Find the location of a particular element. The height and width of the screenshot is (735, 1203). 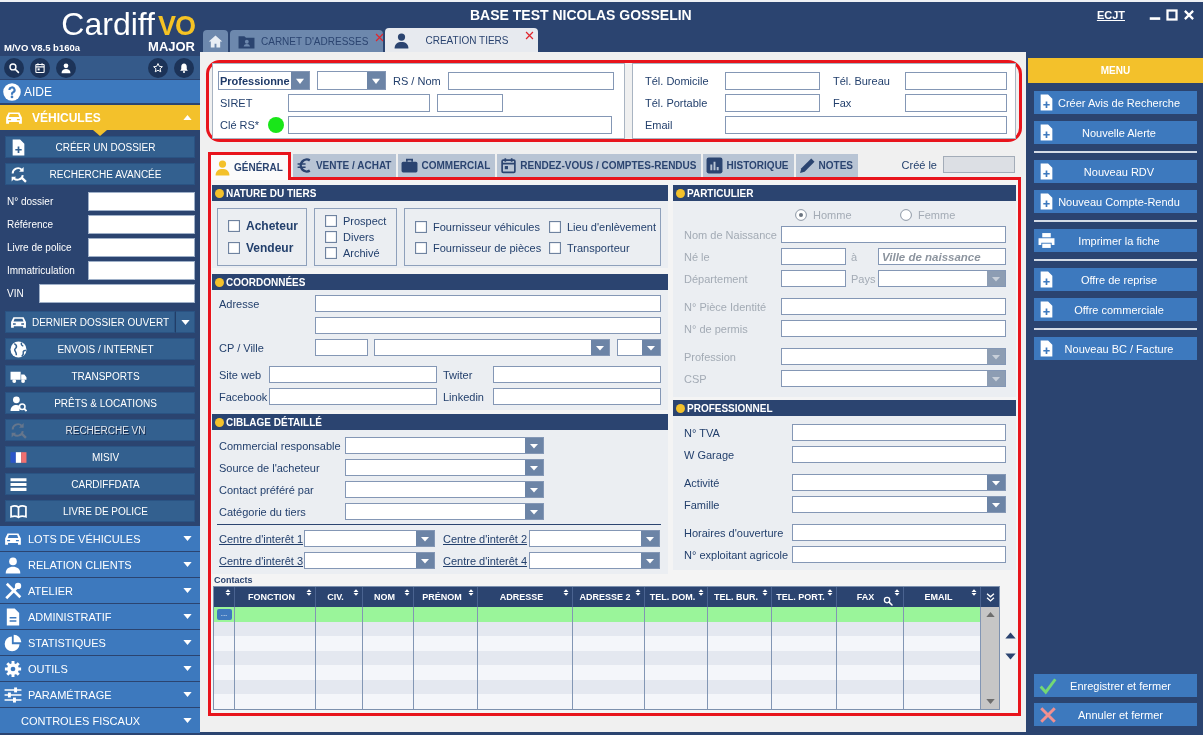

bell-icon is located at coordinates (184, 67).